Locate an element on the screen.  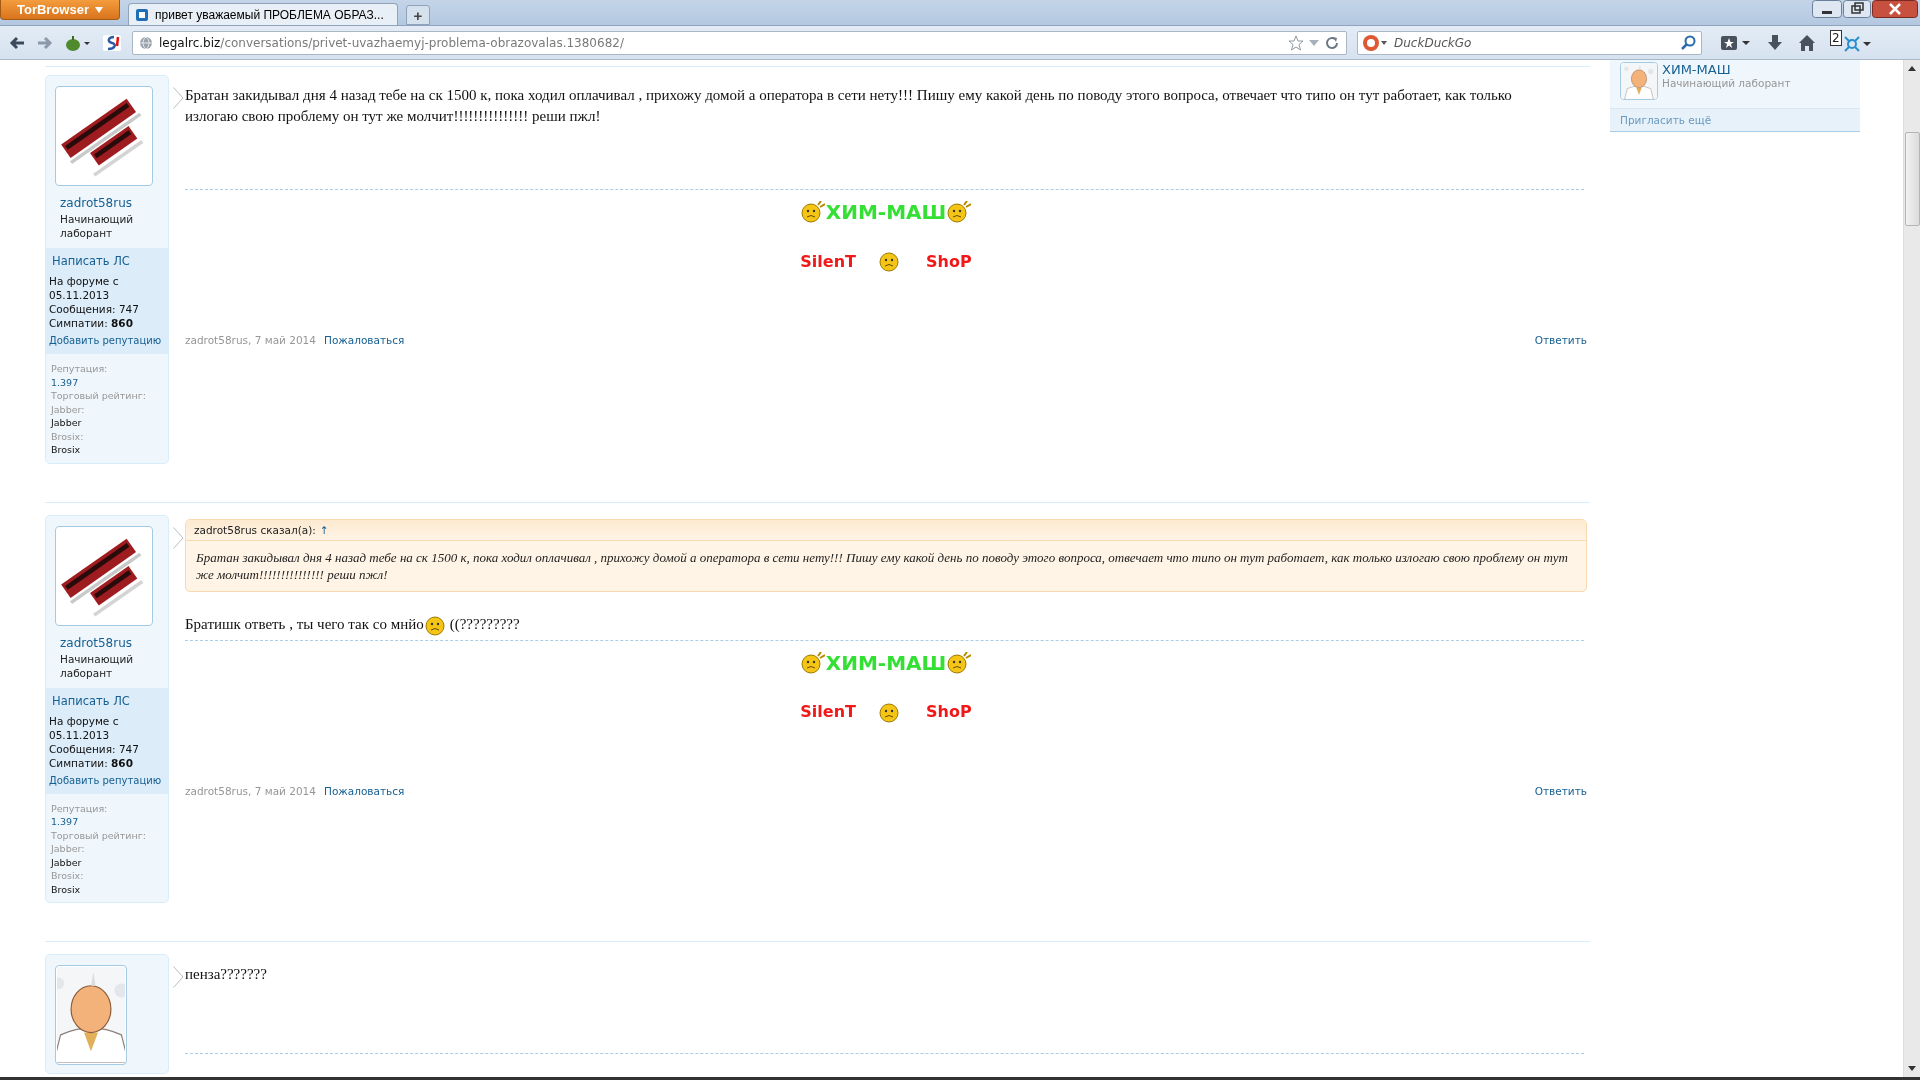
jump-link: ↑ is located at coordinates (324, 529).